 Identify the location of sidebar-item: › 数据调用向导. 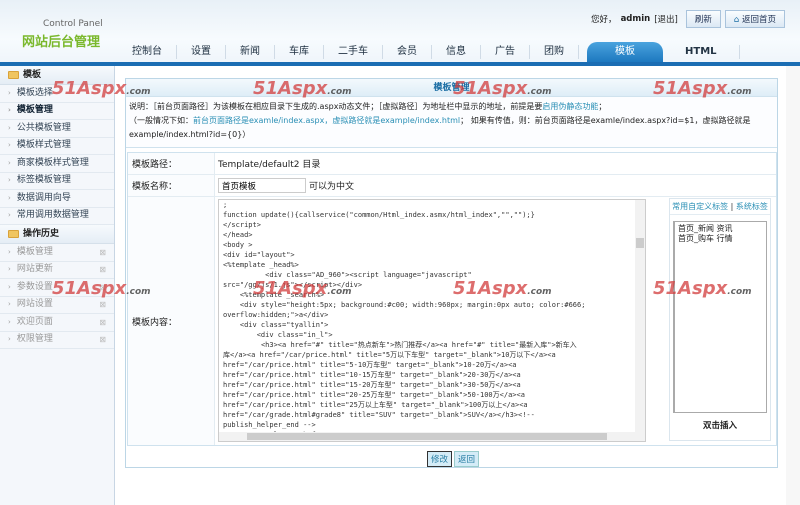
(57, 199).